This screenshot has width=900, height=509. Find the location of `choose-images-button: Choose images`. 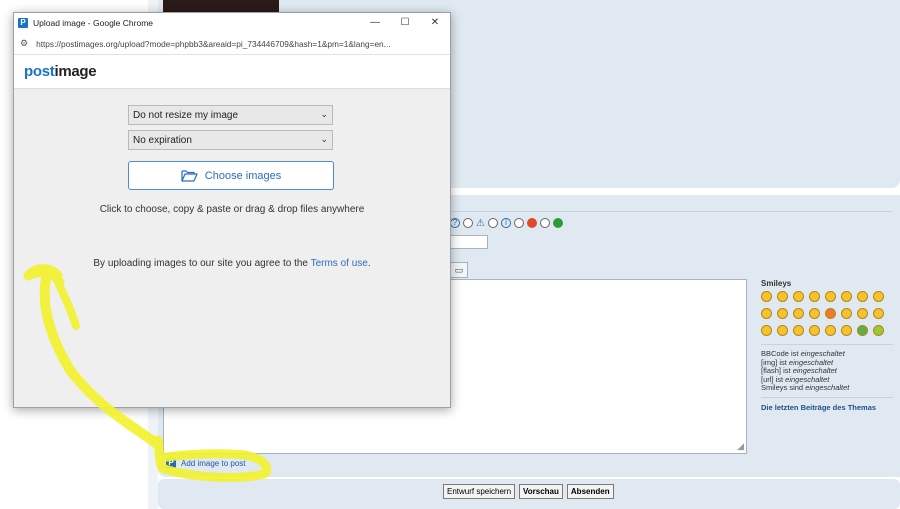

choose-images-button: Choose images is located at coordinates (231, 175).